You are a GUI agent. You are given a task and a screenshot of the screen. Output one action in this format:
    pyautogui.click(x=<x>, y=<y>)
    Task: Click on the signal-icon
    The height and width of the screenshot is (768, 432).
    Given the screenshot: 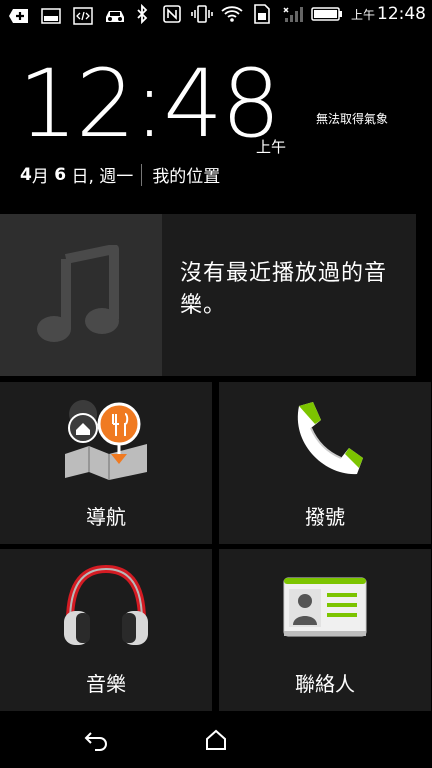 What is the action you would take?
    pyautogui.click(x=292, y=14)
    